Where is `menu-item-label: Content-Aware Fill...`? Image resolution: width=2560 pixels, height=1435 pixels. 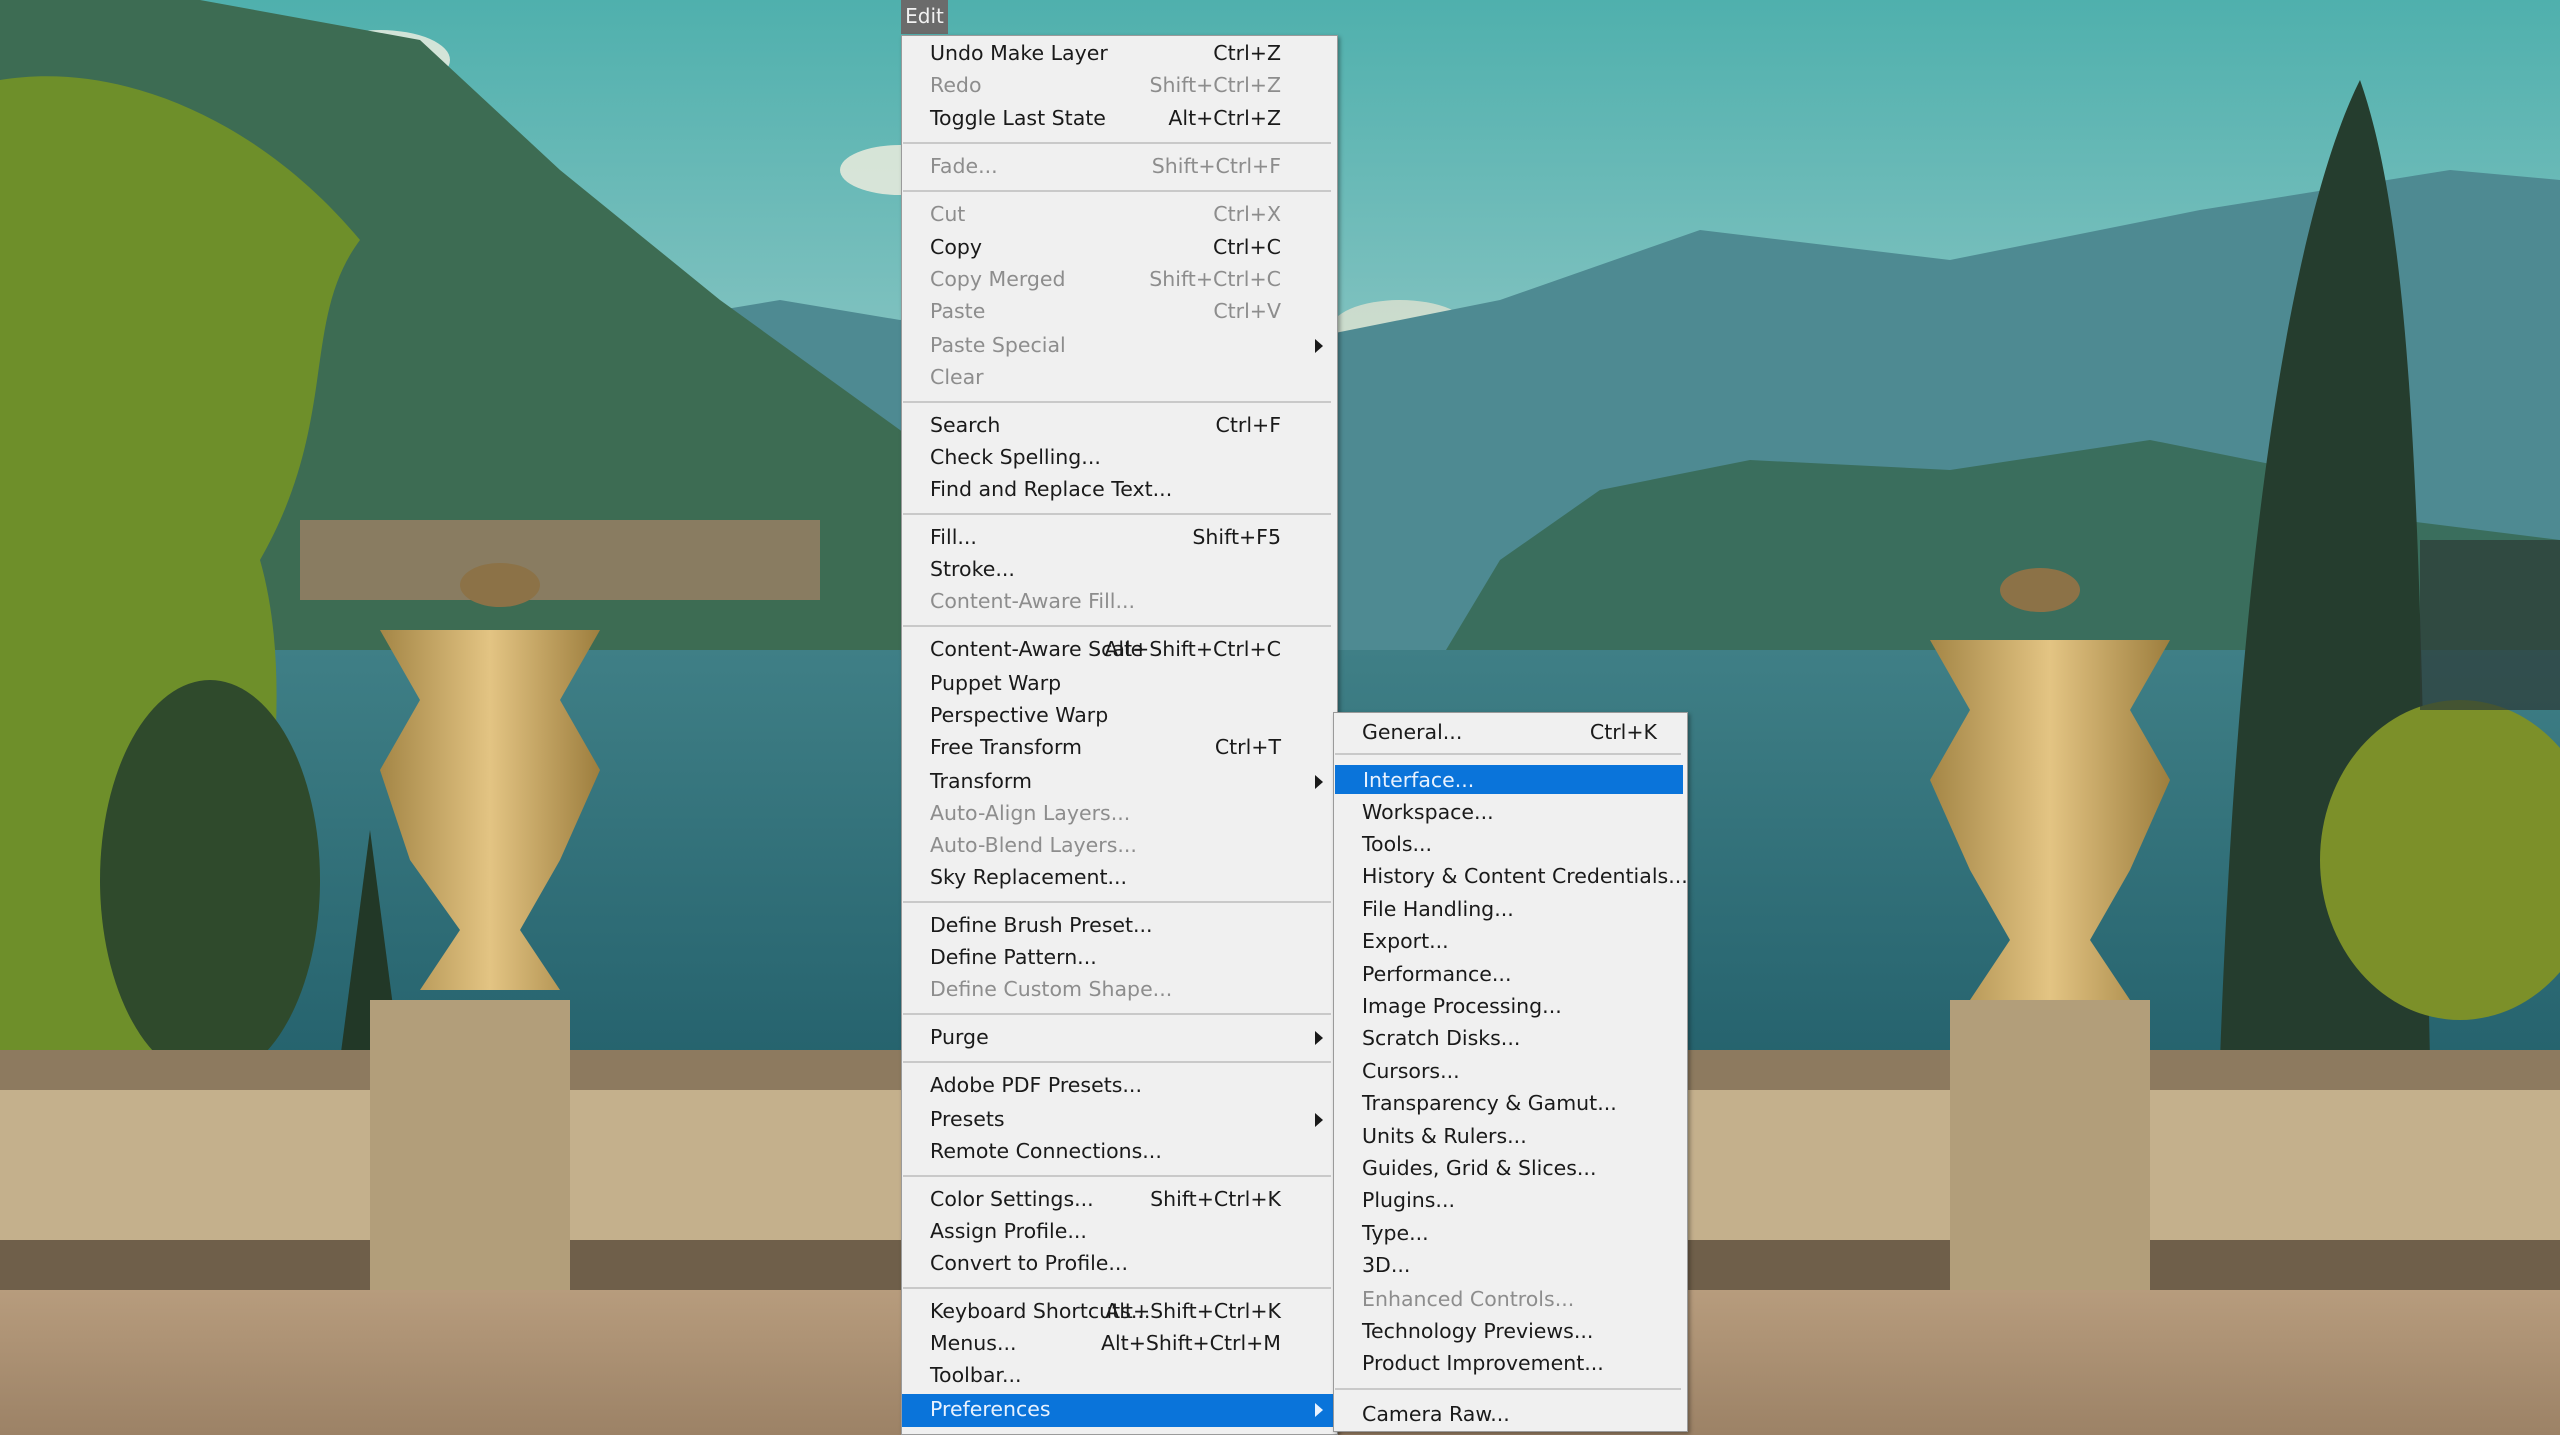 menu-item-label: Content-Aware Fill... is located at coordinates (1033, 601).